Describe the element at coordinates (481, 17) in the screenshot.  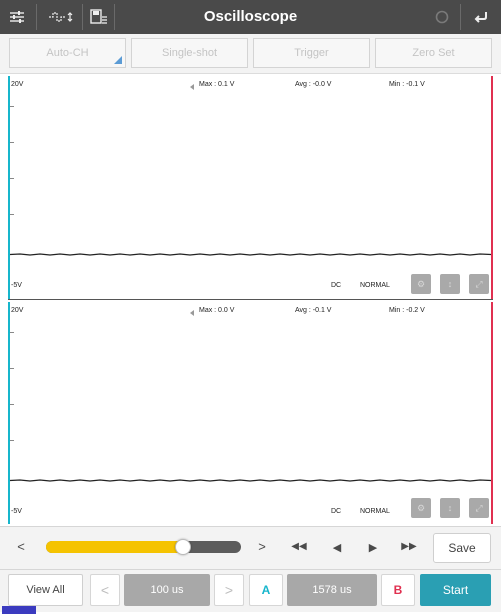
I see `back-icon` at that location.